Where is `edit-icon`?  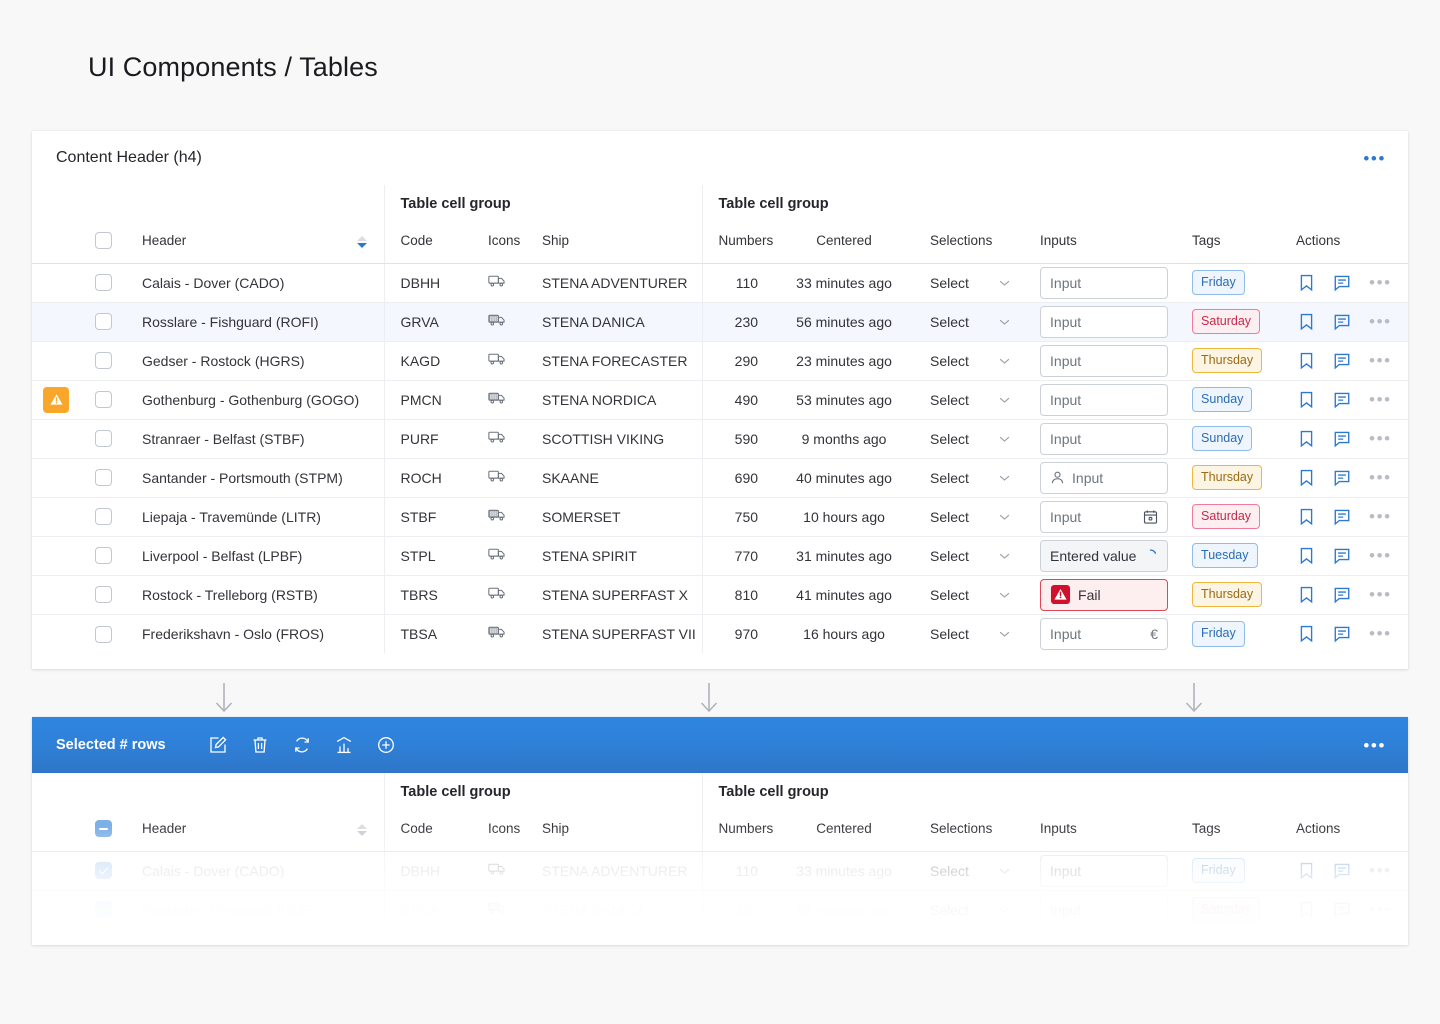 edit-icon is located at coordinates (218, 745).